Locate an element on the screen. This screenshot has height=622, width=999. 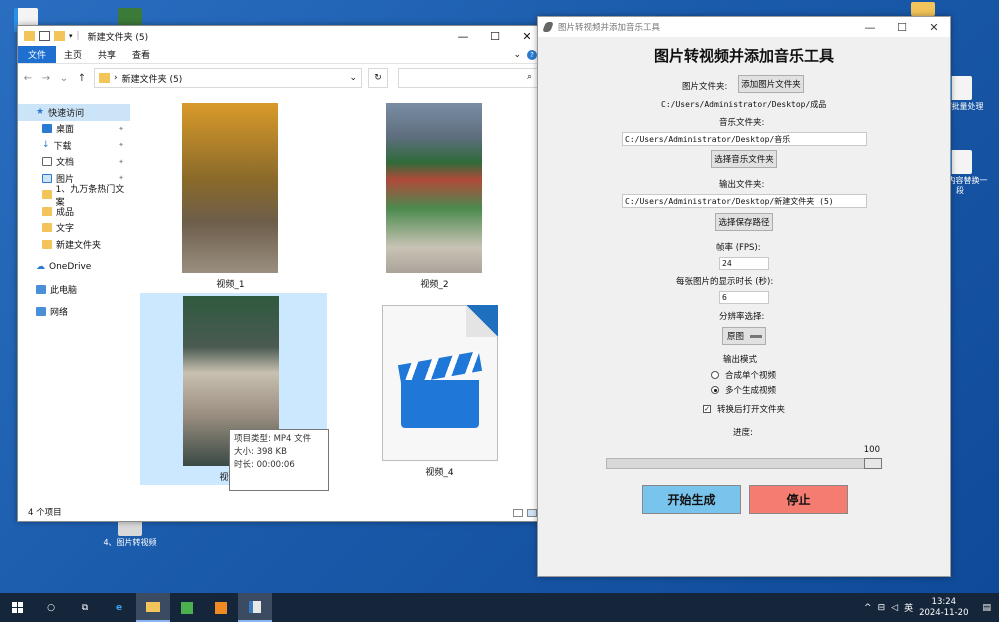
tool-window-title: 图片转视频并添加音乐工具 is located at coordinates (609, 28).